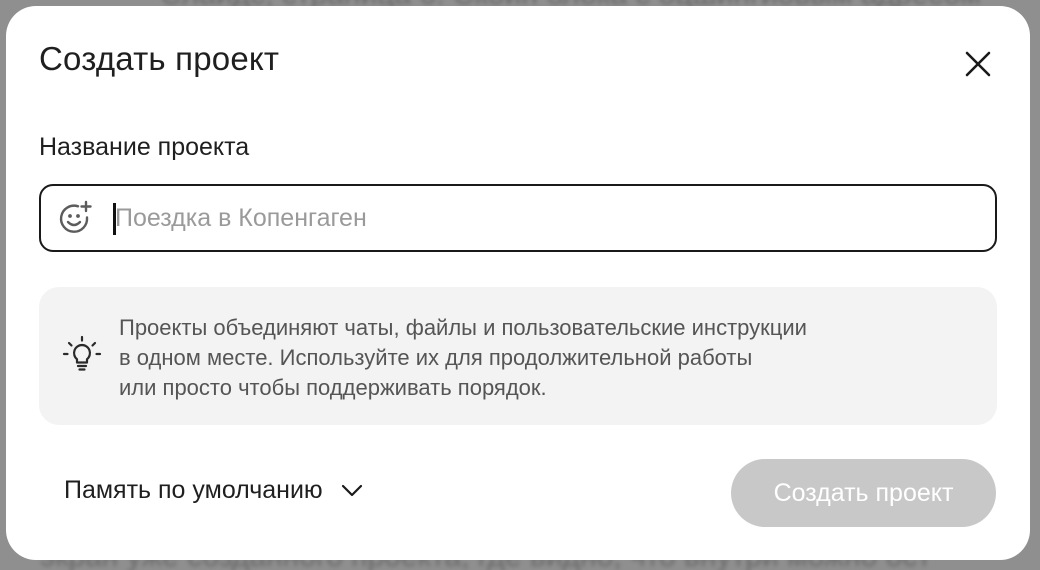 The image size is (1040, 570). Describe the element at coordinates (333, 387) in the screenshot. I see `info-line: или просто чтобы поддерживать порядок.` at that location.